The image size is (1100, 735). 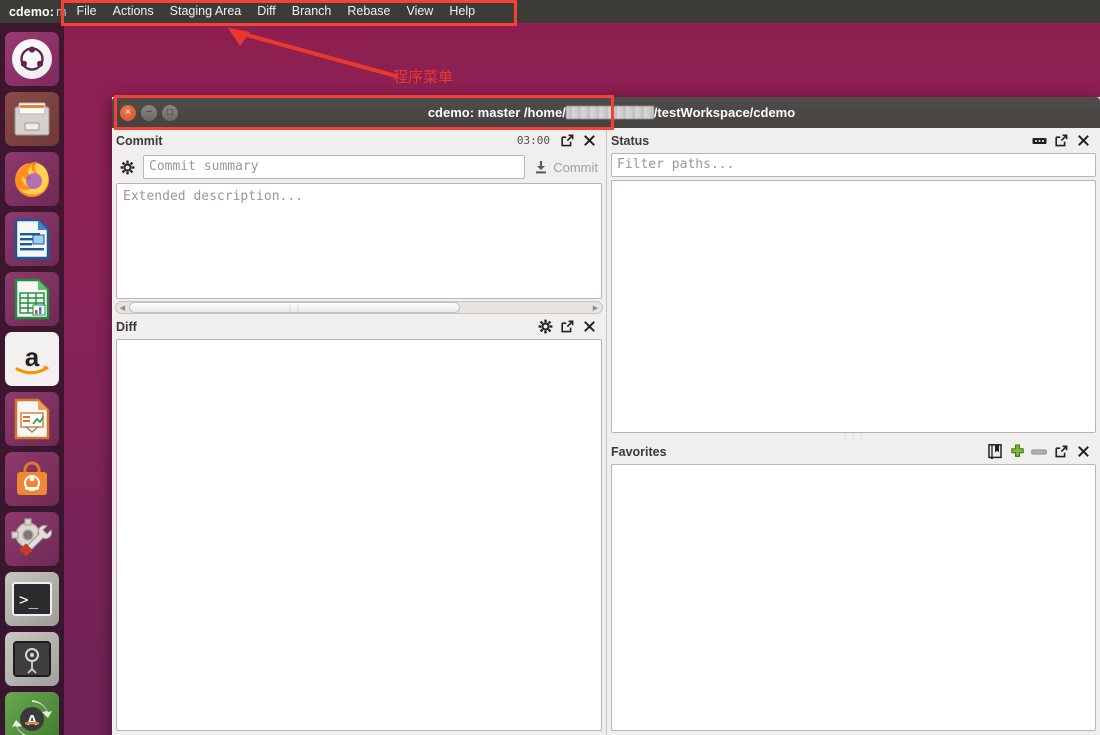 I want to click on launcher-item-git-cola, so click(x=32, y=659).